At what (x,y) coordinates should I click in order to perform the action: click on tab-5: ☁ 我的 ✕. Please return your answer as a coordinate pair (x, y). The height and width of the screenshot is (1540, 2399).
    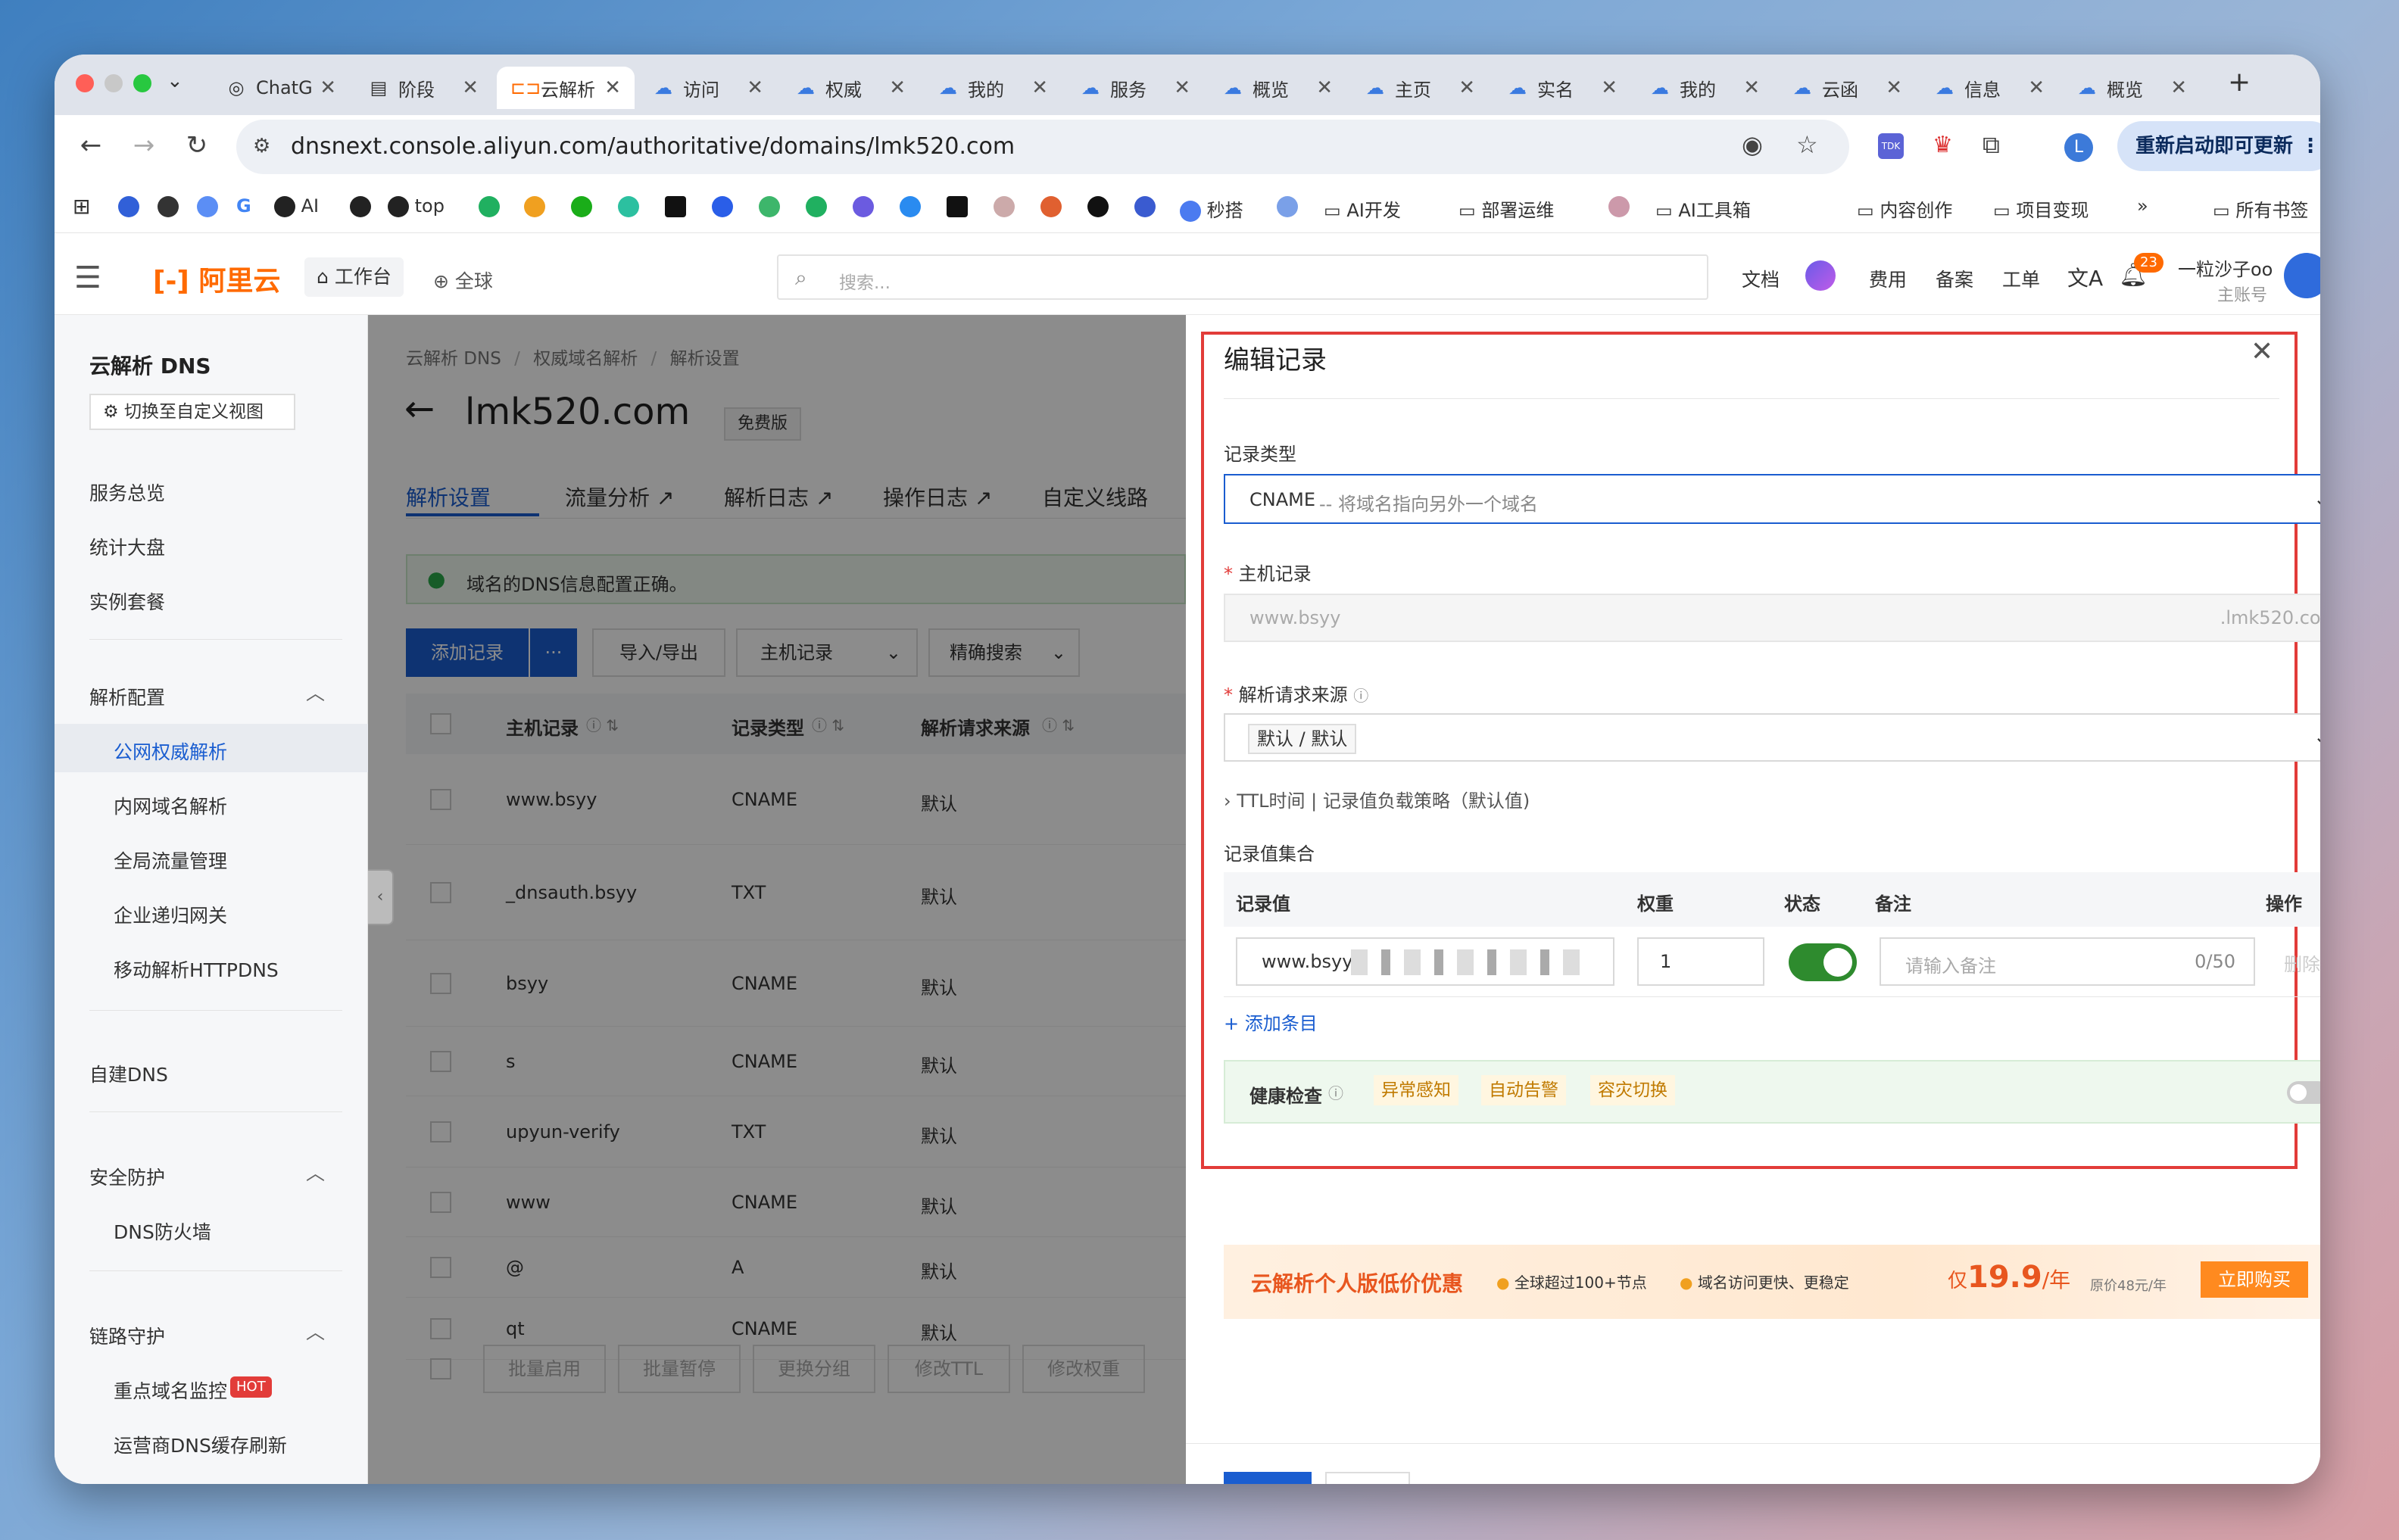
    Looking at the image, I should click on (993, 88).